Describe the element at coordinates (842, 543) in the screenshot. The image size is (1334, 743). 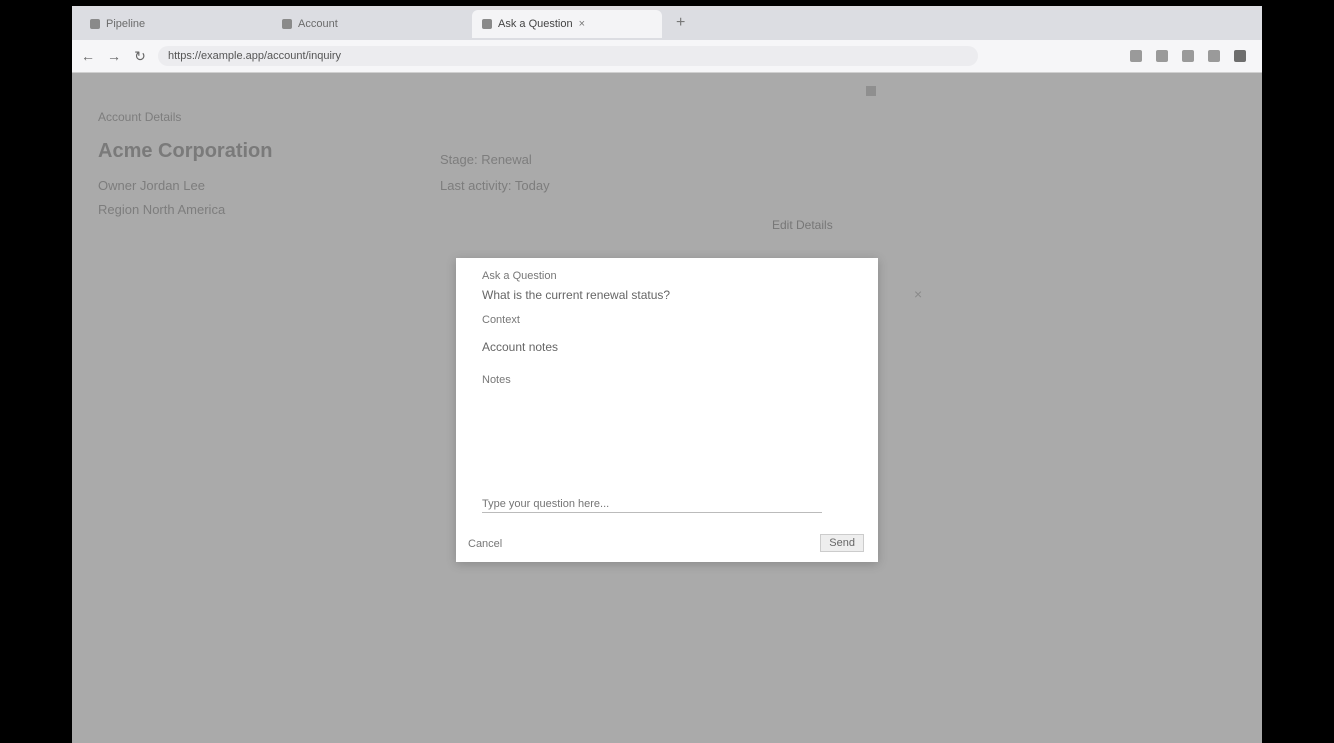
I see `send-button: Send` at that location.